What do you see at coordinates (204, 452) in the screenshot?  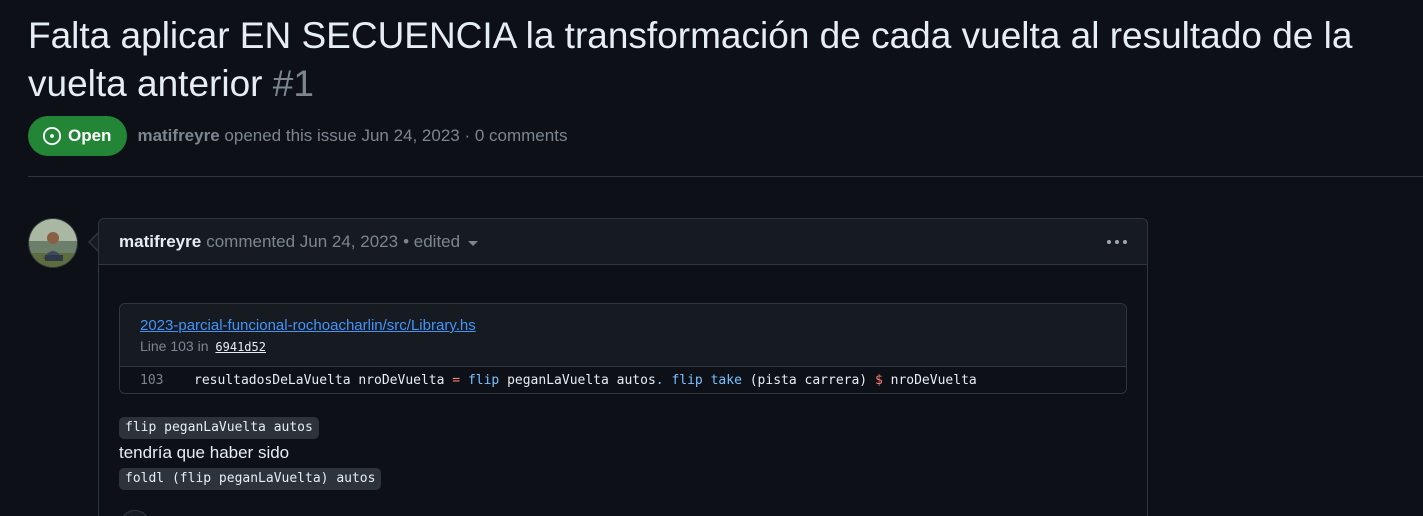 I see `comment-paragraph: tendría que haber sido` at bounding box center [204, 452].